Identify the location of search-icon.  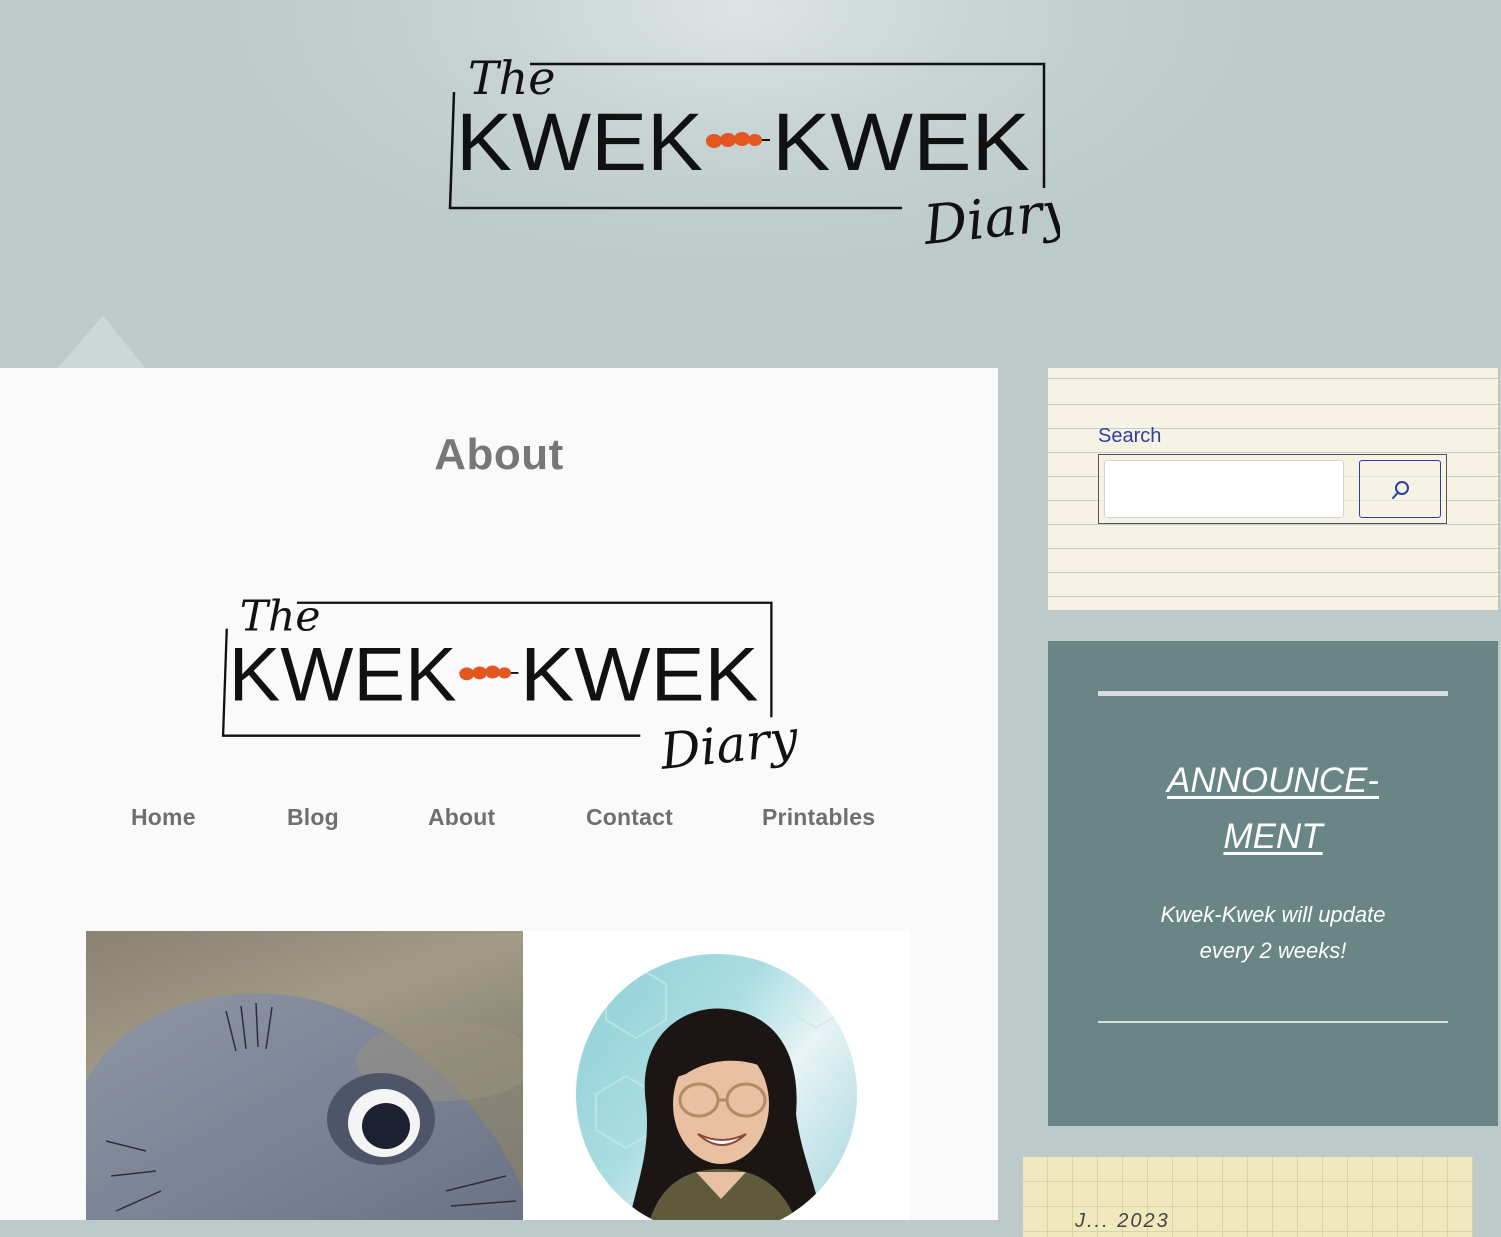
(1400, 490).